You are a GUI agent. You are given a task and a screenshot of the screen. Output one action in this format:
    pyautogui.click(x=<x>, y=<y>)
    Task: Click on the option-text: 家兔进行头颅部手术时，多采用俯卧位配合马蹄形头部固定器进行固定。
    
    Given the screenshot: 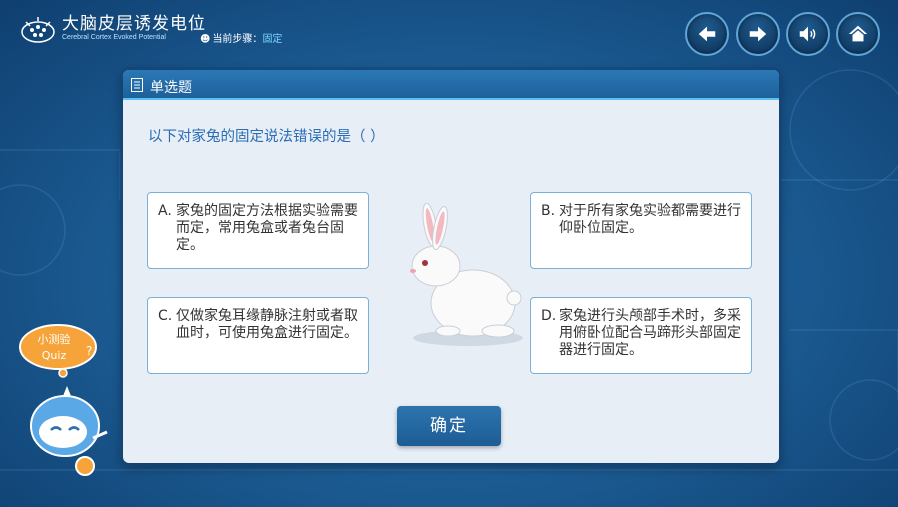 What is the action you would take?
    pyautogui.click(x=650, y=333)
    